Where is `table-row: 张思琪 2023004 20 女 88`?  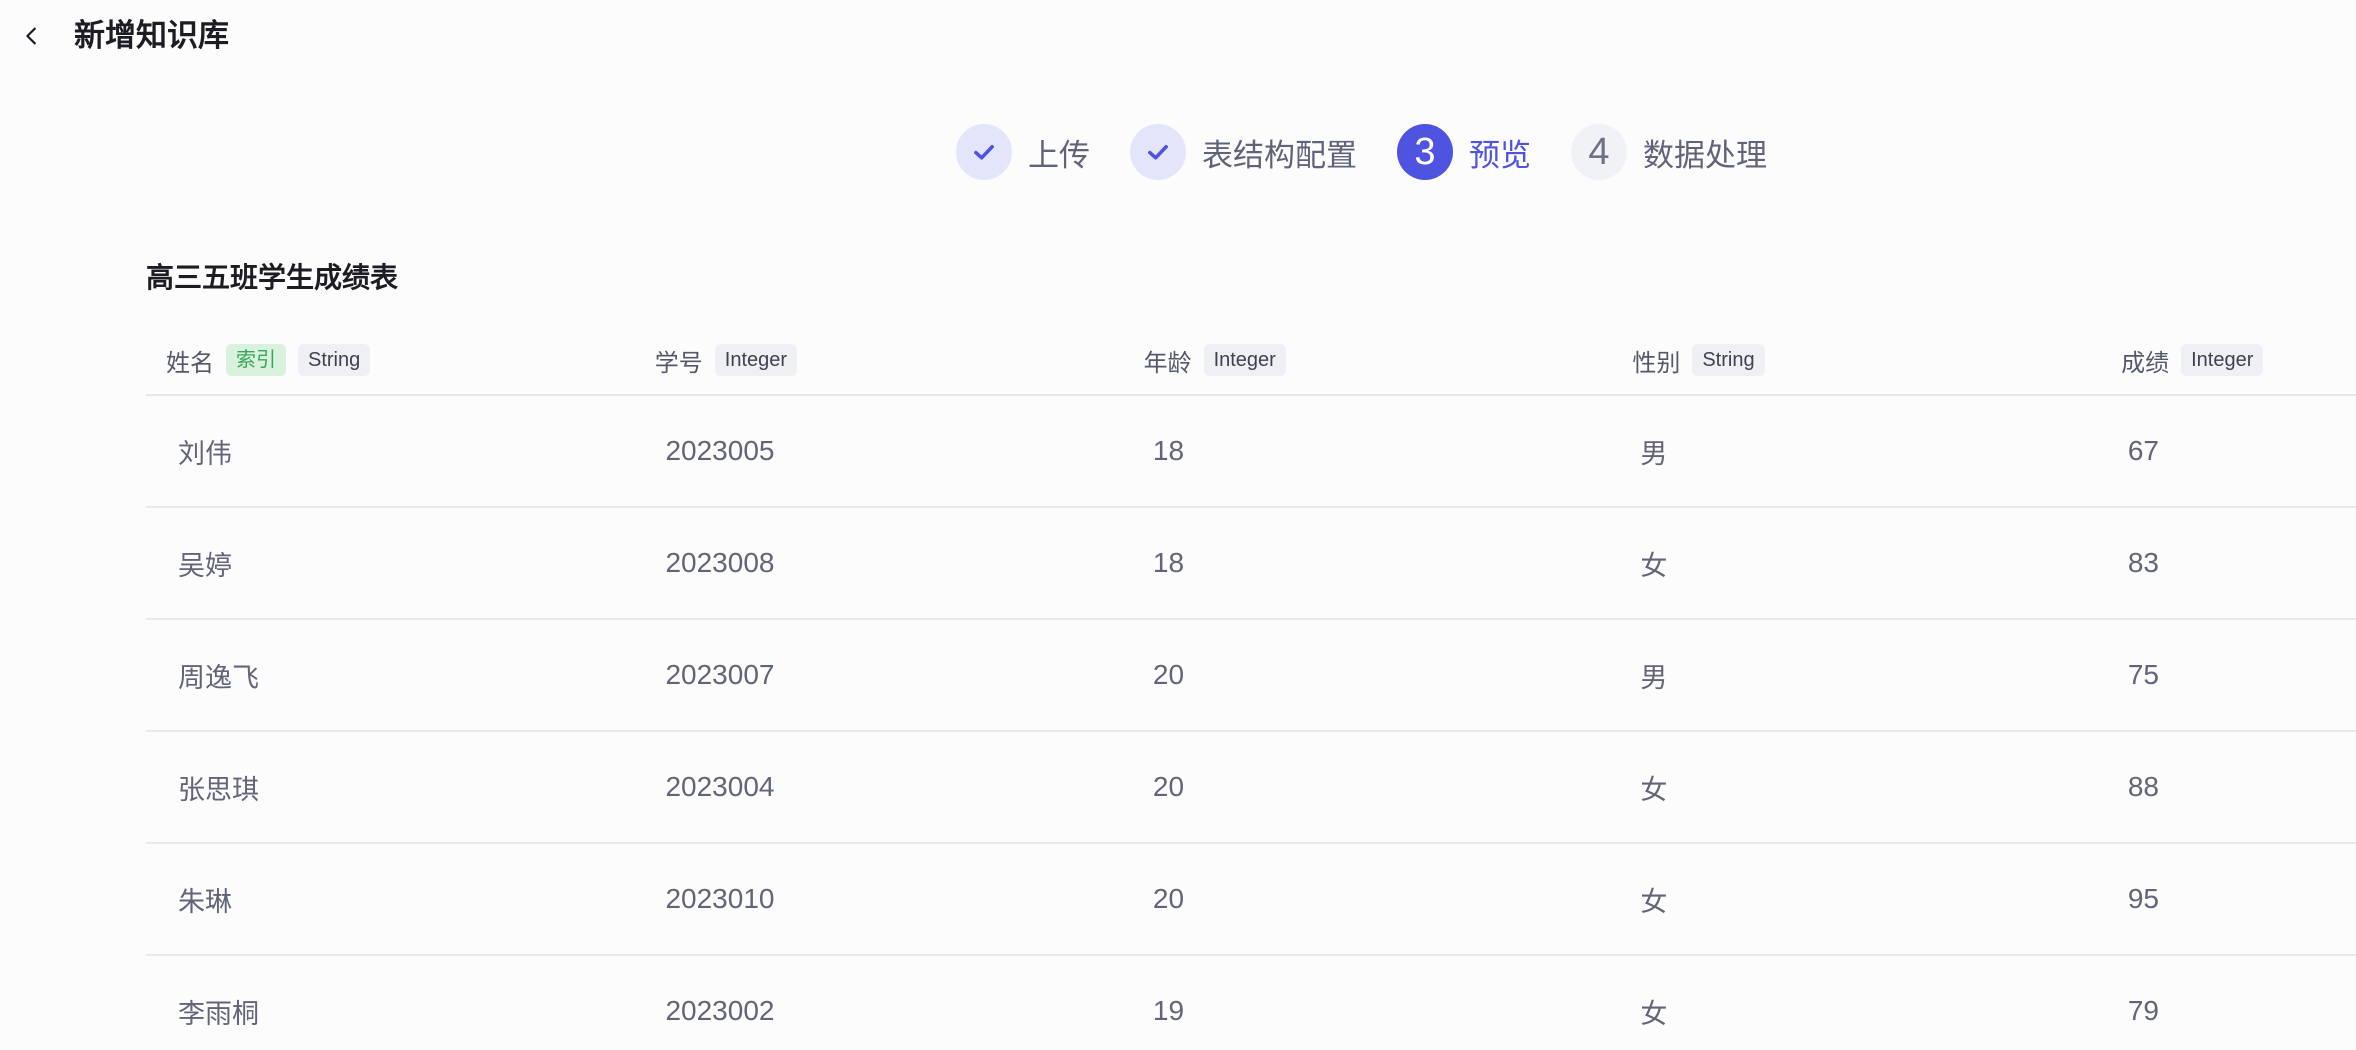 table-row: 张思琪 2023004 20 女 88 is located at coordinates (1251, 788).